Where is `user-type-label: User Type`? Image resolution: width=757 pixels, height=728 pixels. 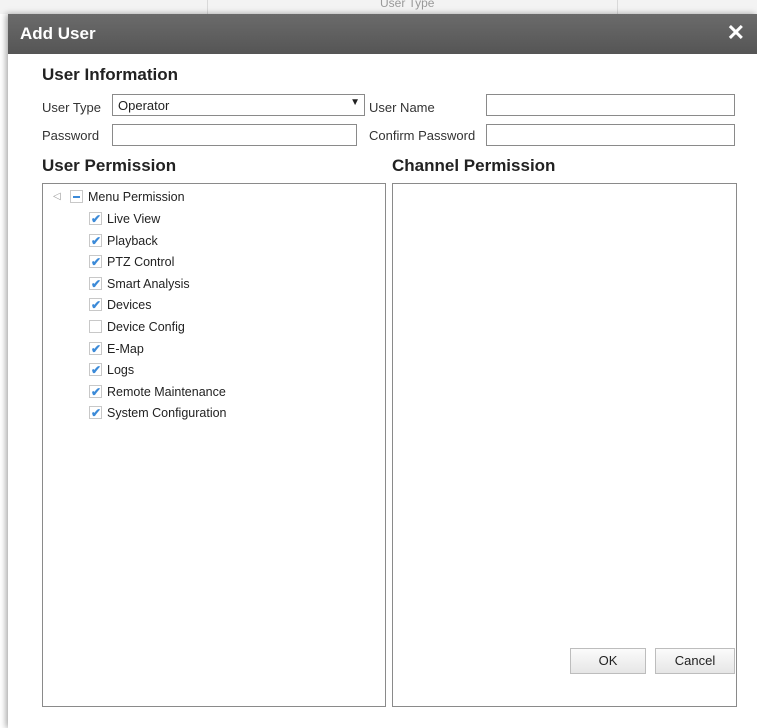
user-type-label: User Type is located at coordinates (72, 107).